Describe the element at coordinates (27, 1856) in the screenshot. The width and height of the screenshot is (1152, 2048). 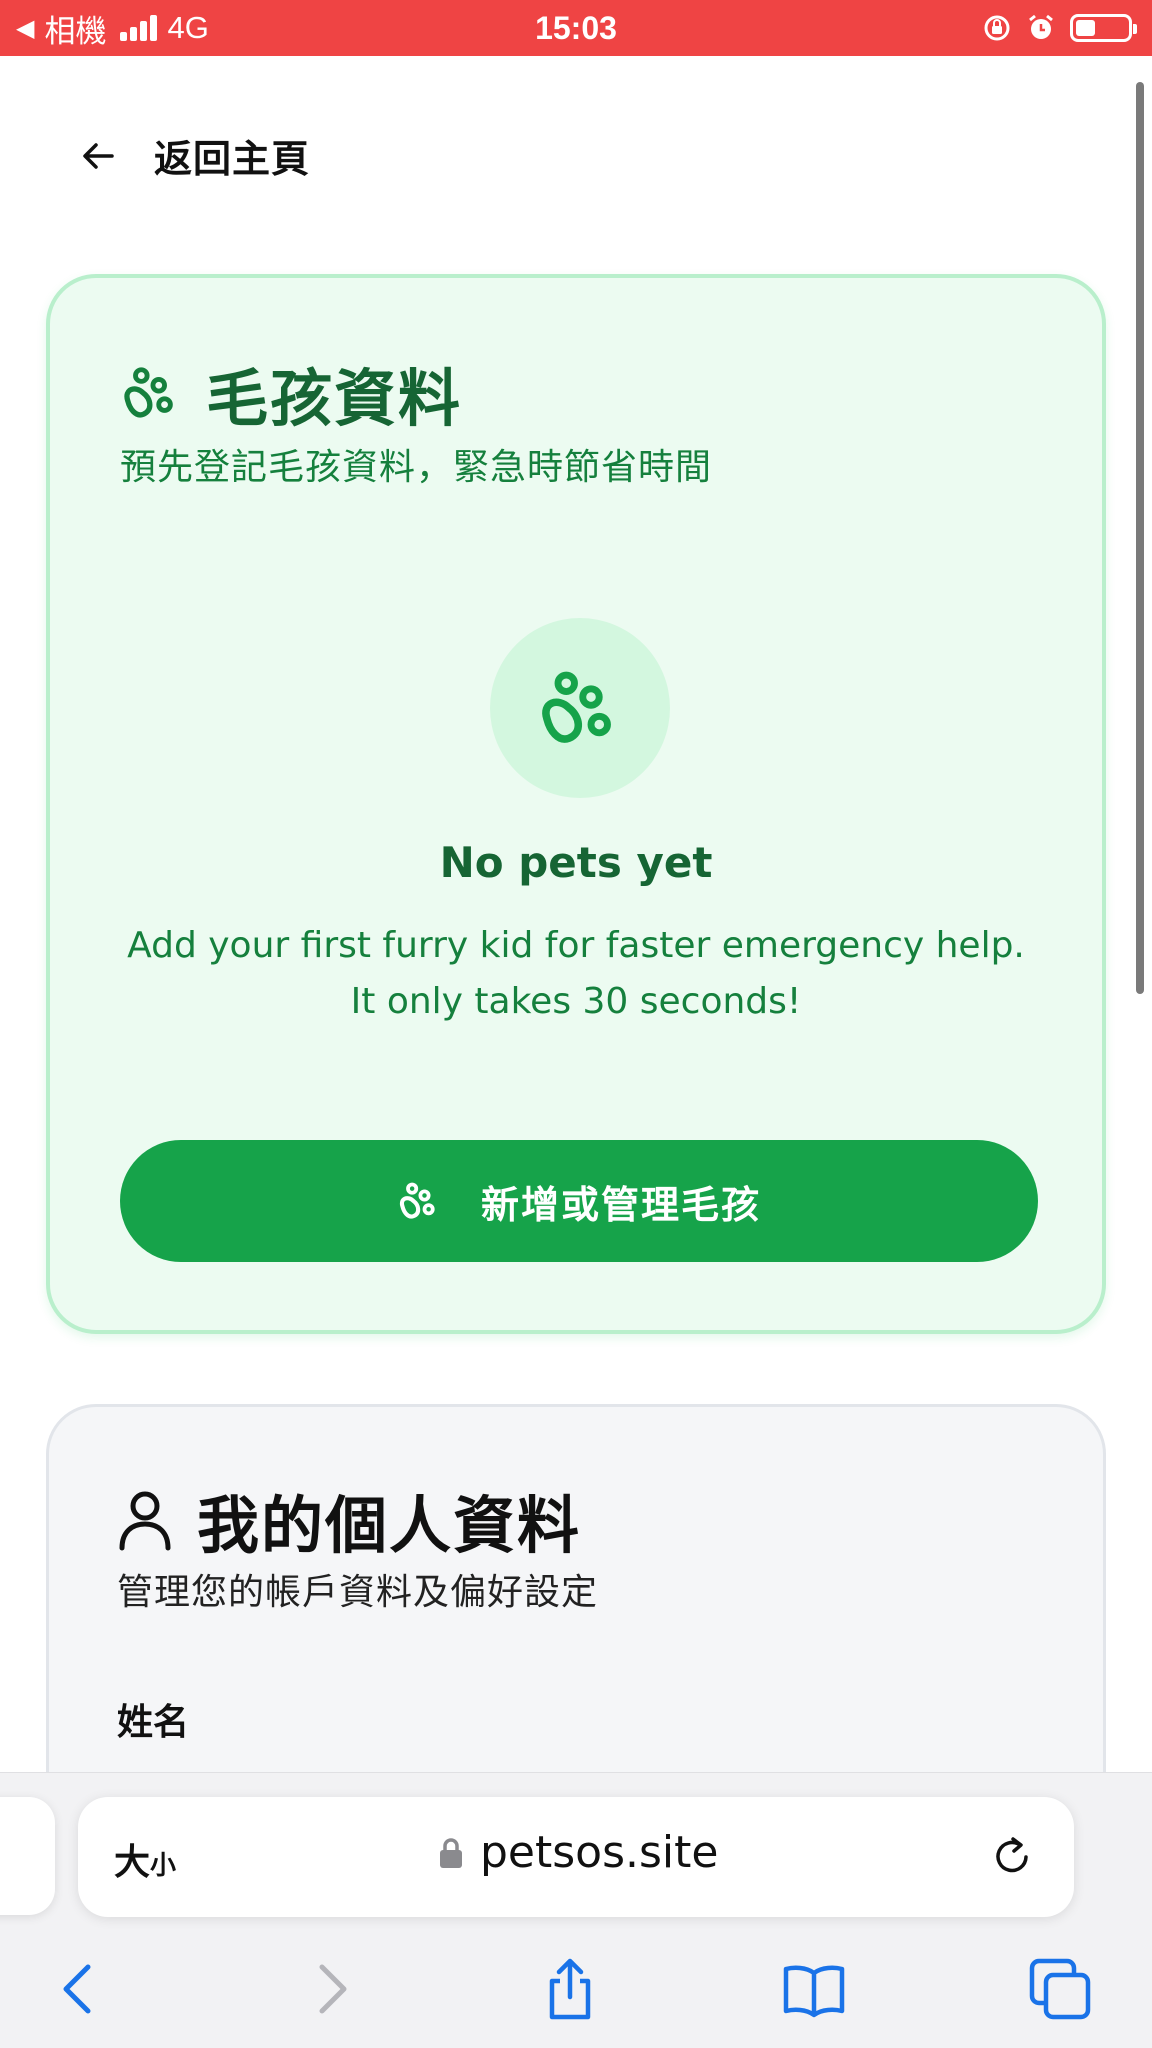
I see `previous-tab-preview` at that location.